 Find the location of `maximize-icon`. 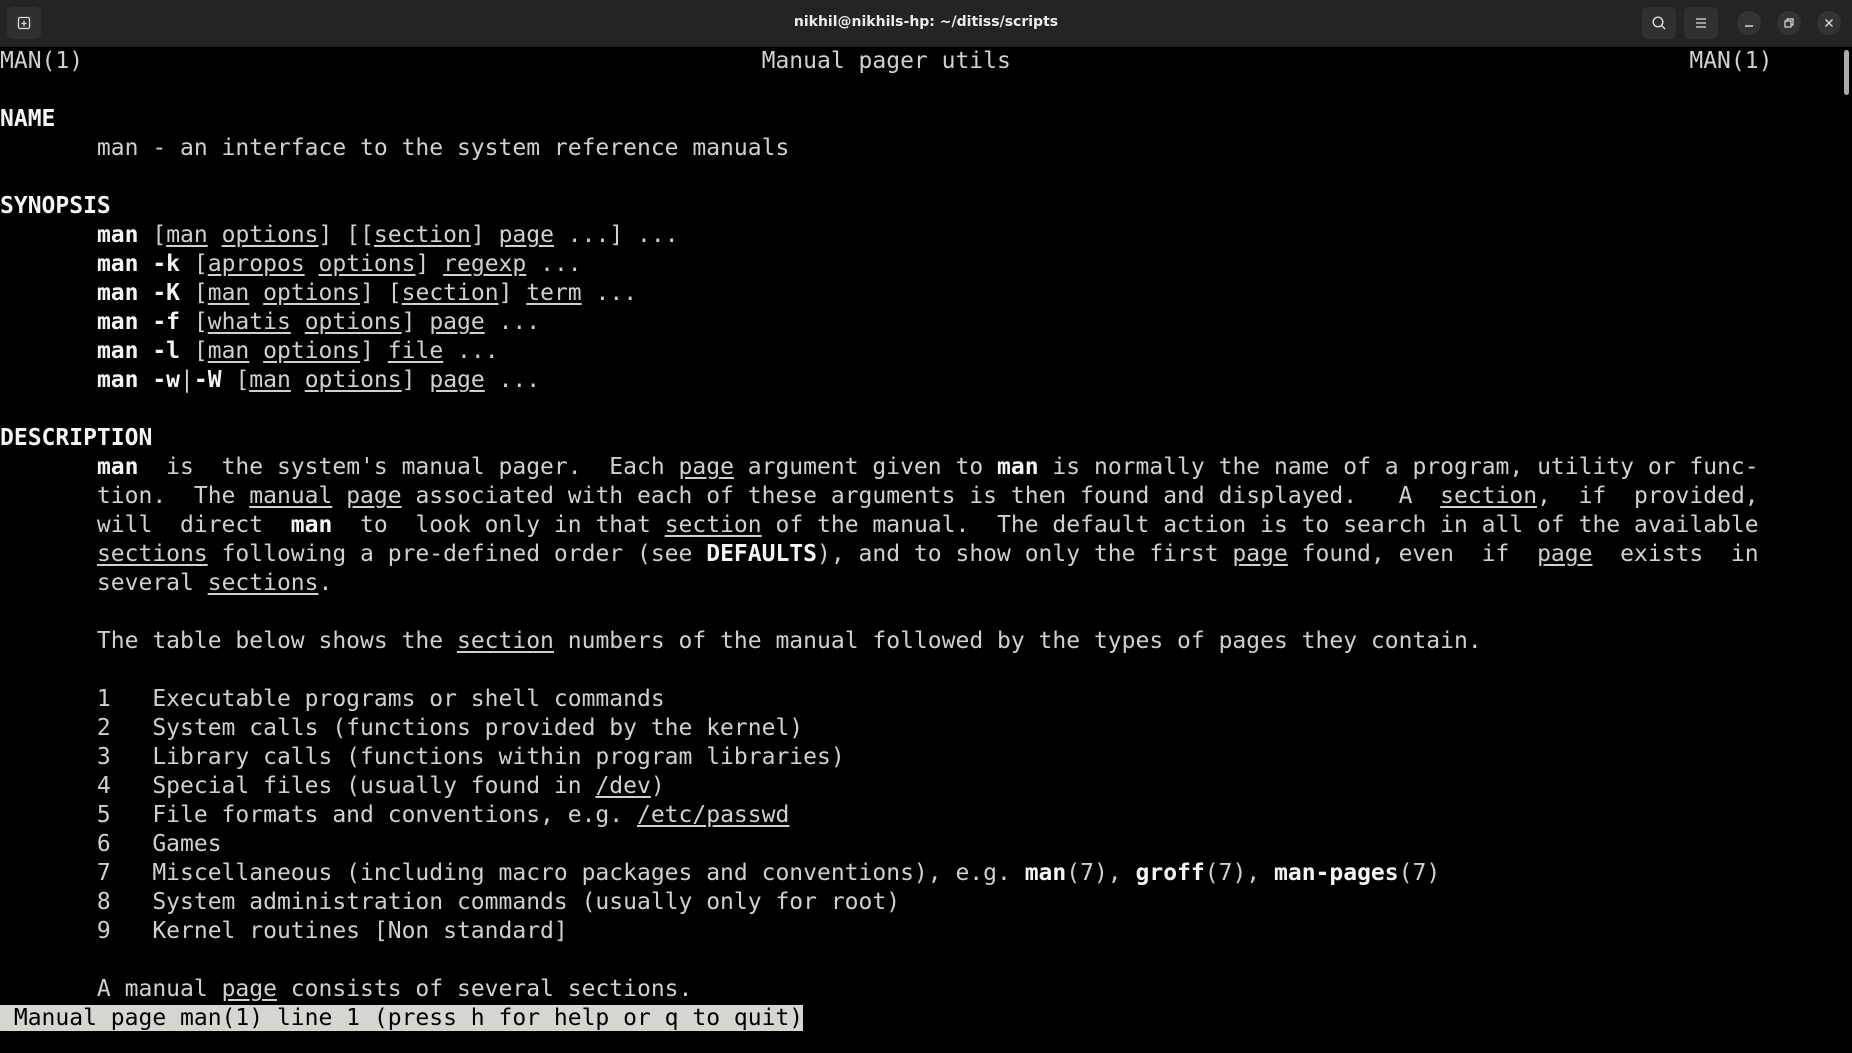

maximize-icon is located at coordinates (1789, 23).